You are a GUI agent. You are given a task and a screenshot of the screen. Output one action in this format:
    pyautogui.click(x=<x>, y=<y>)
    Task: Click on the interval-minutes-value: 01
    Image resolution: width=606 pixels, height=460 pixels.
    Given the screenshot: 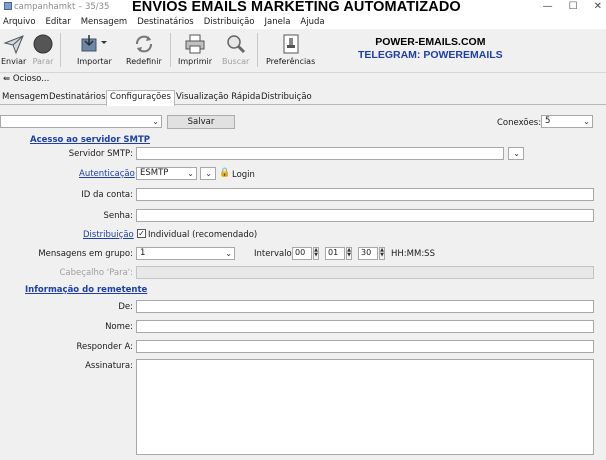 What is the action you would take?
    pyautogui.click(x=333, y=252)
    